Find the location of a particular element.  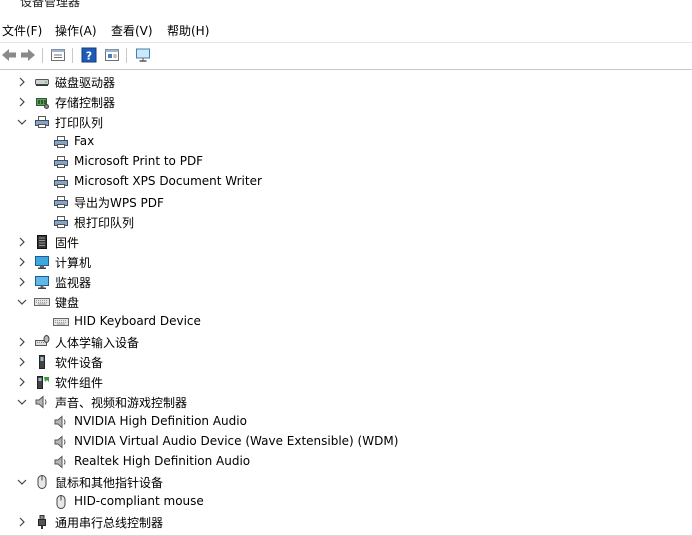

tree-device: 导出为WPS PDF is located at coordinates (346, 202).